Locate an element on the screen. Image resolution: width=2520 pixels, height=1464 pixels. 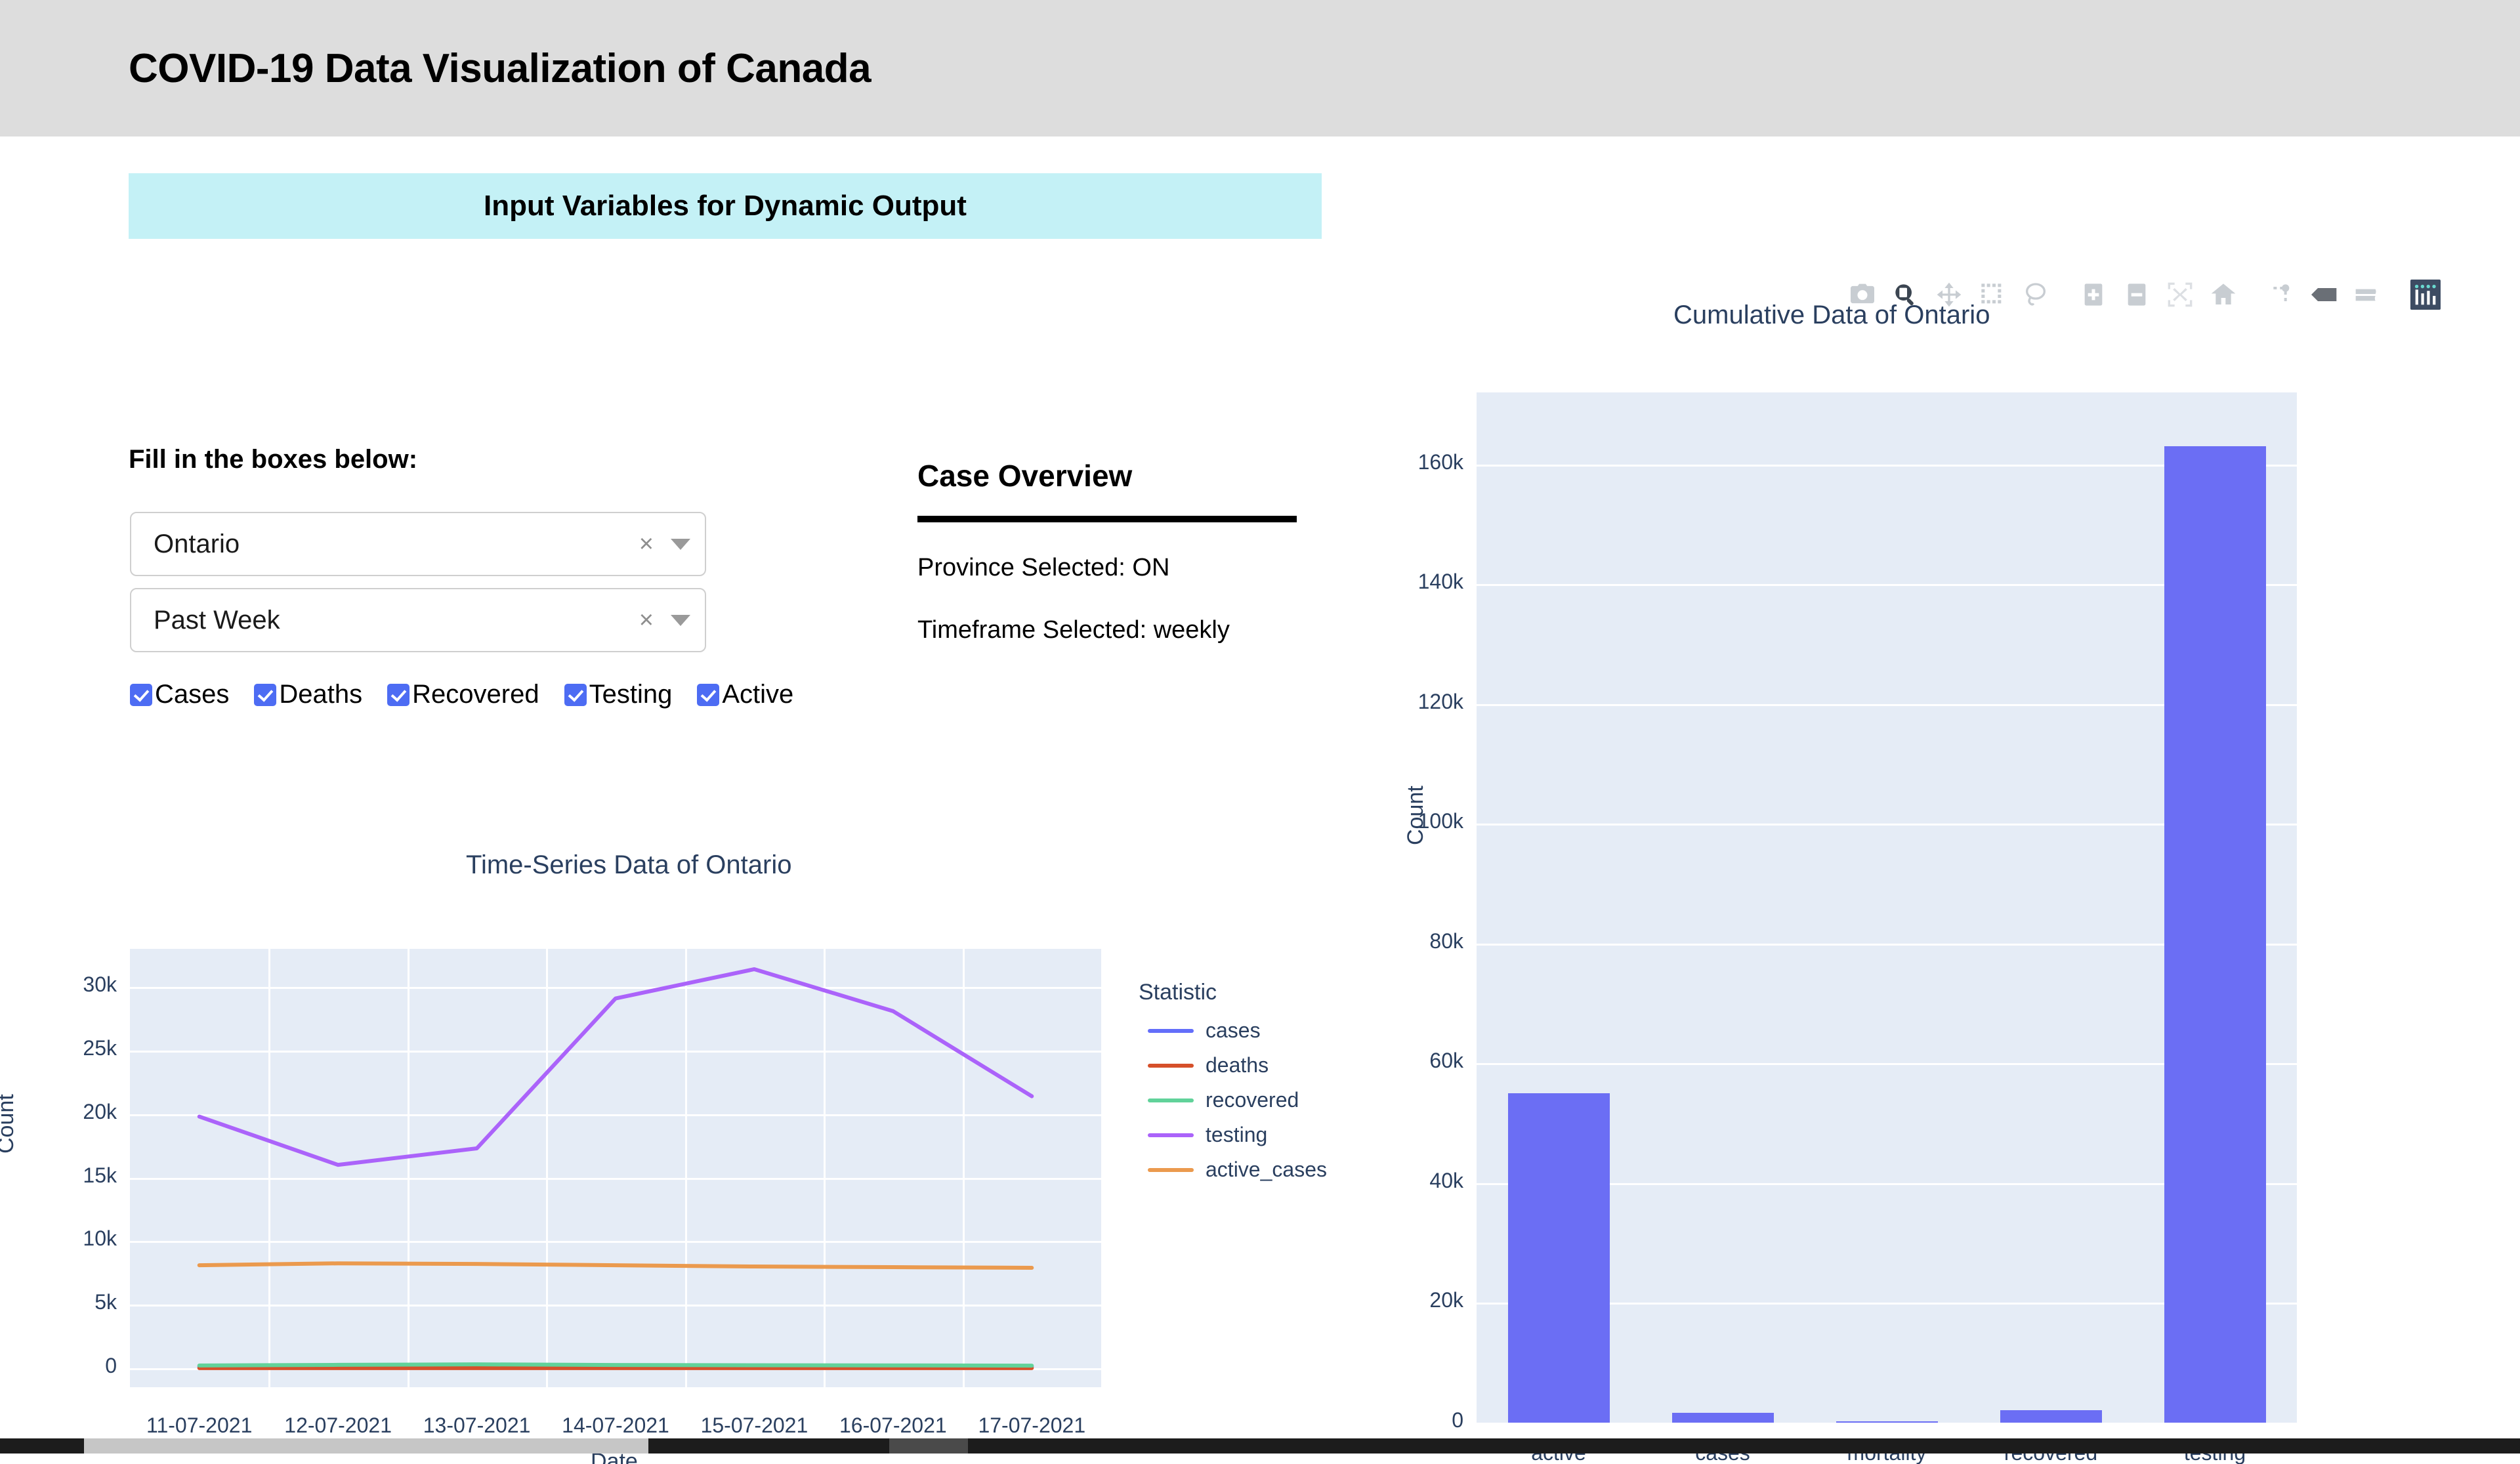
statistic-checkbox-row: Cases Deaths Recovered Testing Active is located at coordinates (474, 694).